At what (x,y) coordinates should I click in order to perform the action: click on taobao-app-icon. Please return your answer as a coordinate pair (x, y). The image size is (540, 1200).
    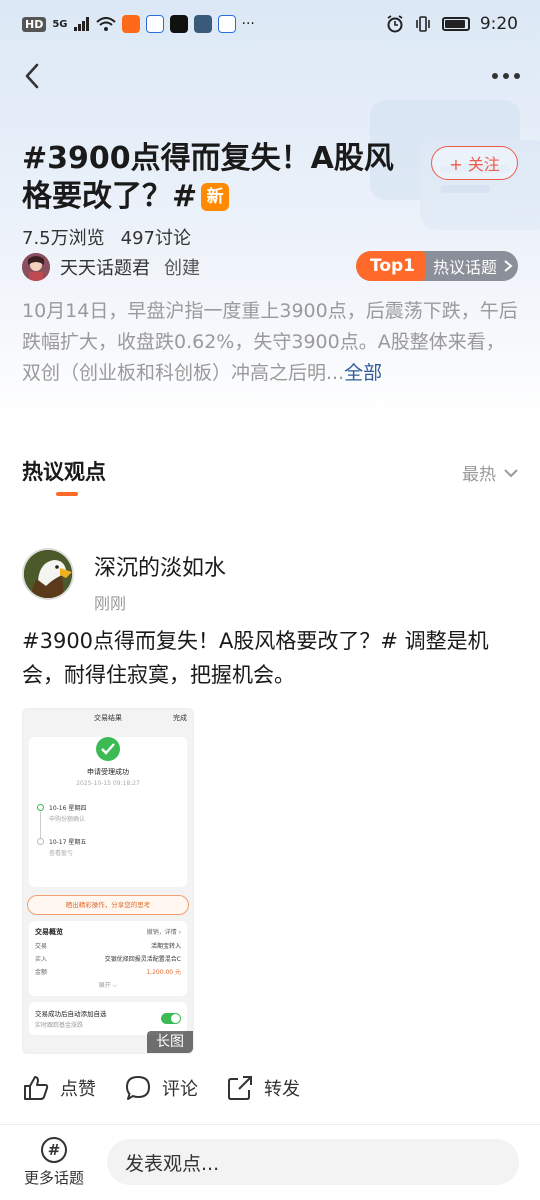
    Looking at the image, I should click on (130, 24).